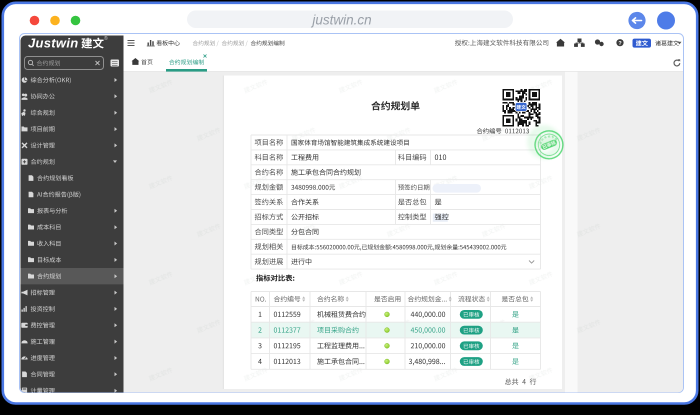 Image resolution: width=700 pixels, height=415 pixels. I want to click on svg-text: justwin.cn, so click(340, 19).